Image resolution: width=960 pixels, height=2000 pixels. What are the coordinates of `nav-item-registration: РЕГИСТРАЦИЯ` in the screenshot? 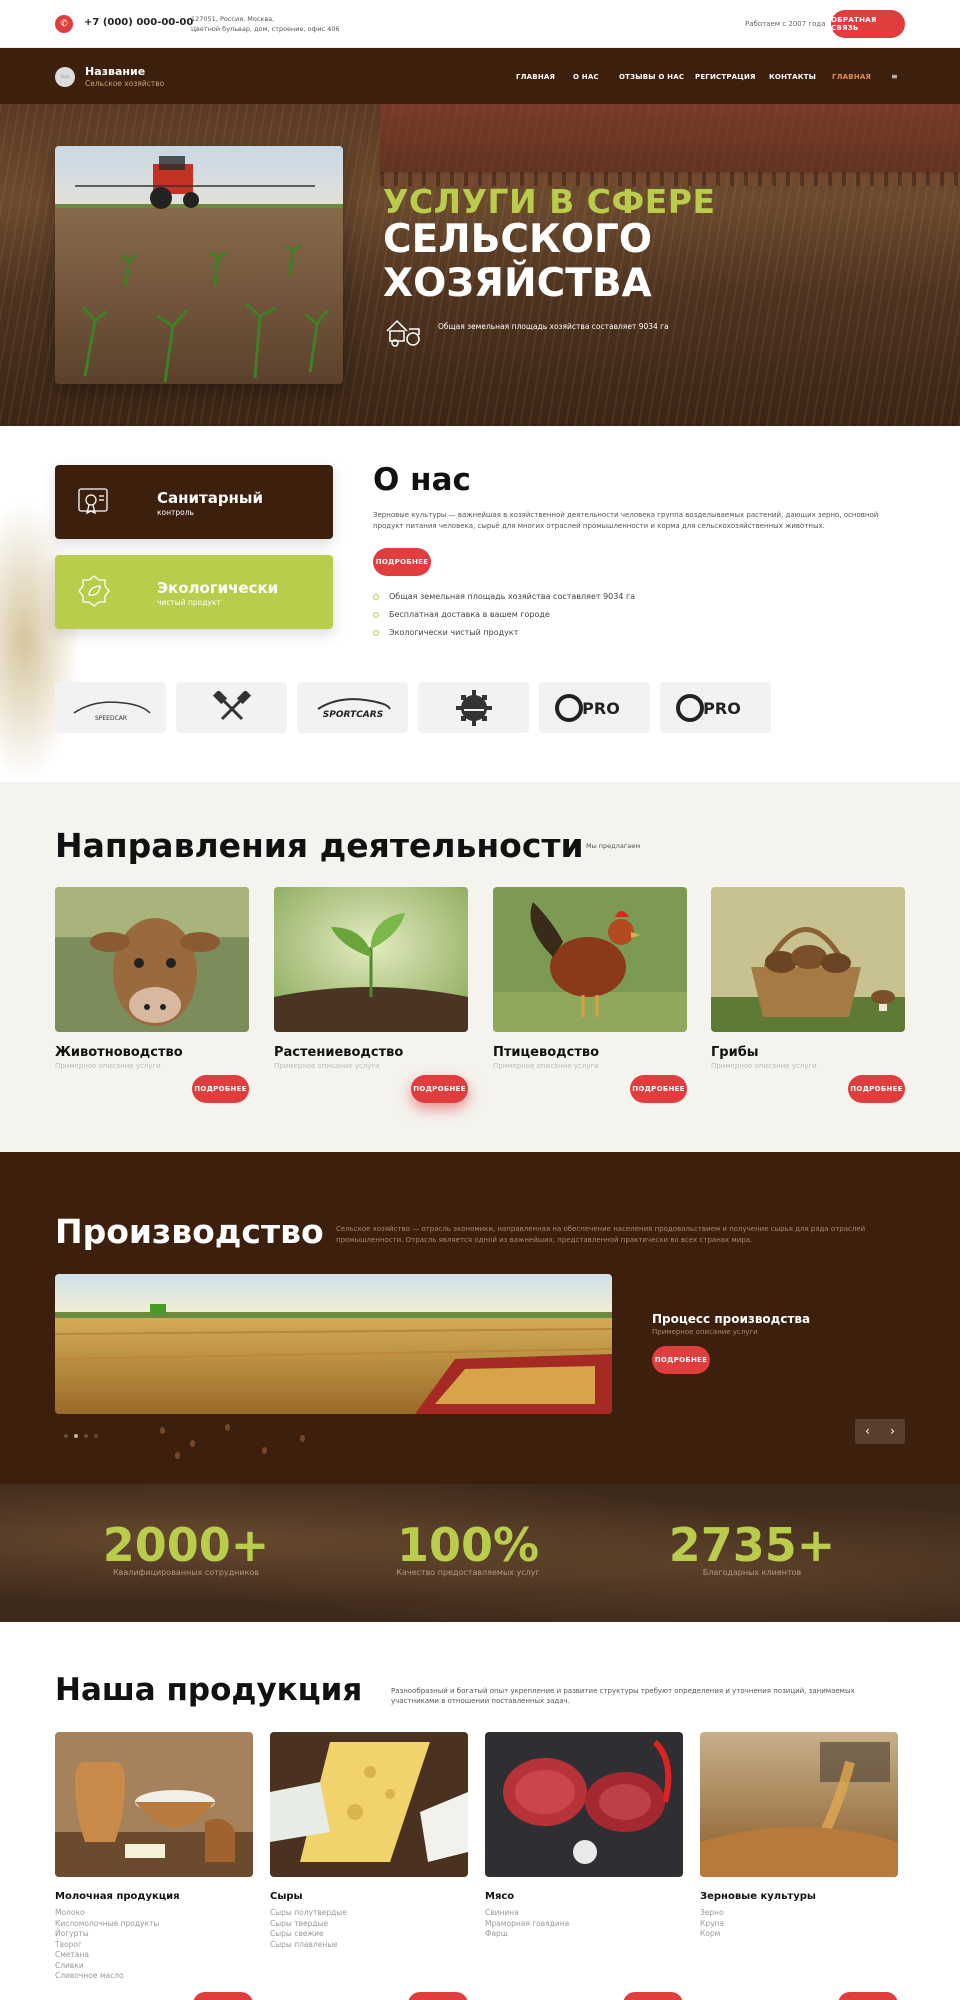 It's located at (725, 77).